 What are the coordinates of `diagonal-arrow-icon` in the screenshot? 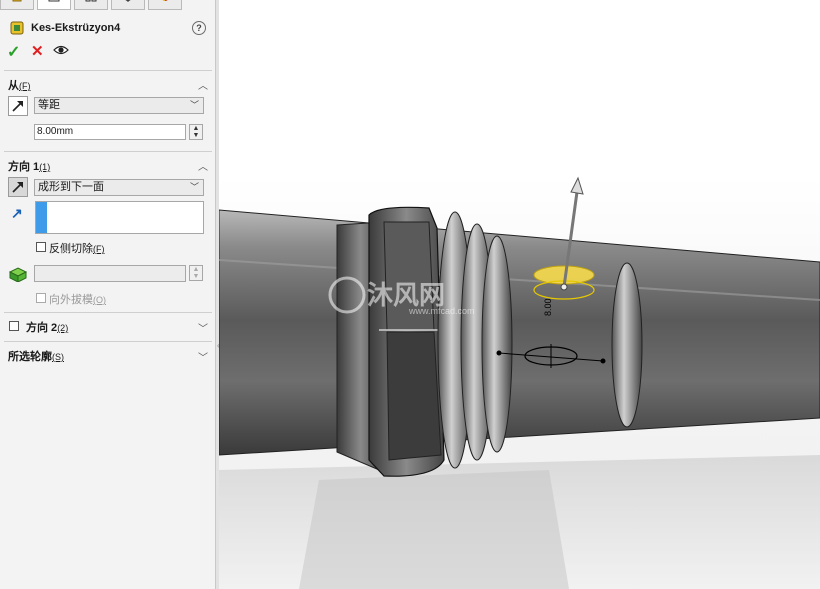 It's located at (17, 106).